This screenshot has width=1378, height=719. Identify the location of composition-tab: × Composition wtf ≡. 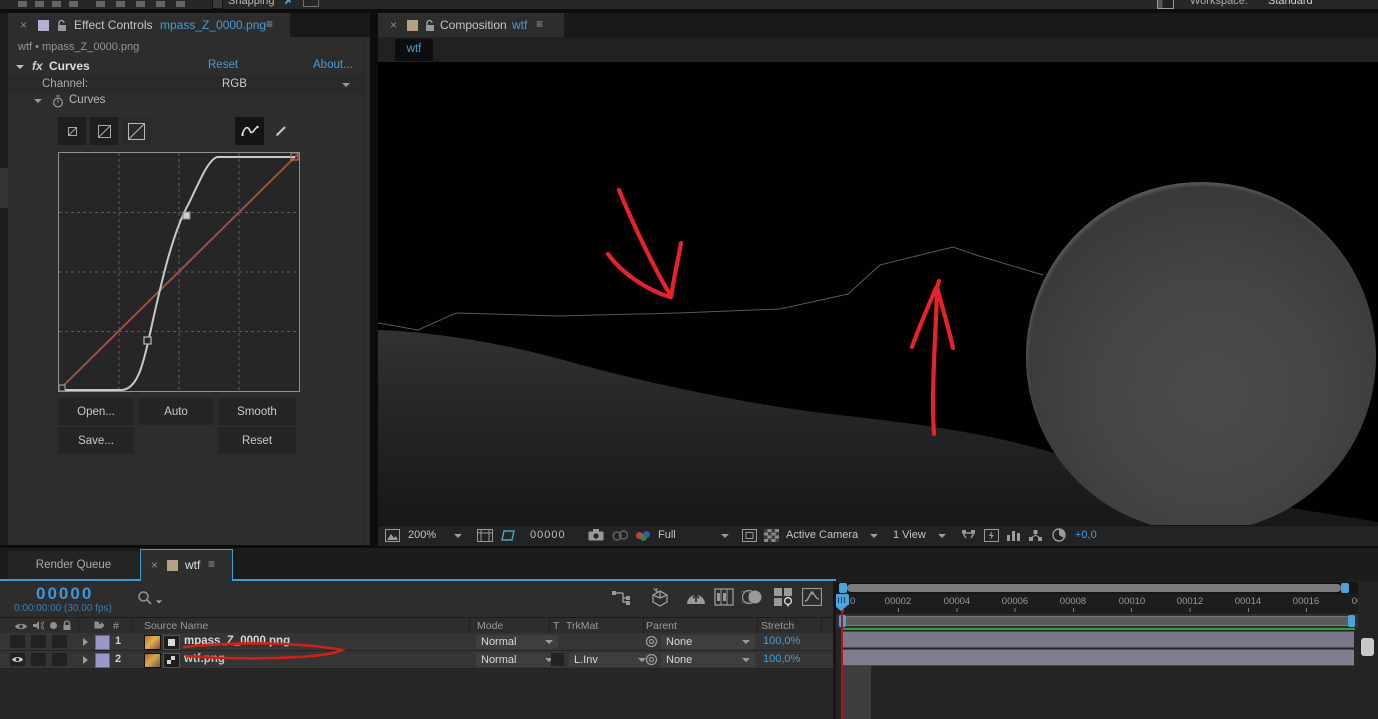
(471, 25).